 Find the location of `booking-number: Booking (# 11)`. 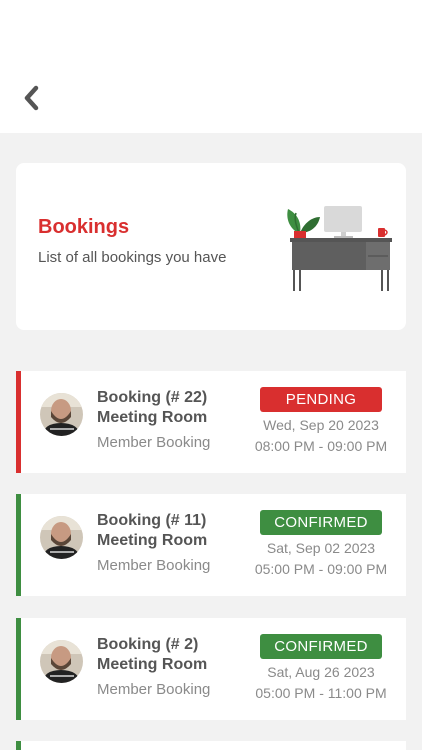

booking-number: Booking (# 11) is located at coordinates (152, 520).